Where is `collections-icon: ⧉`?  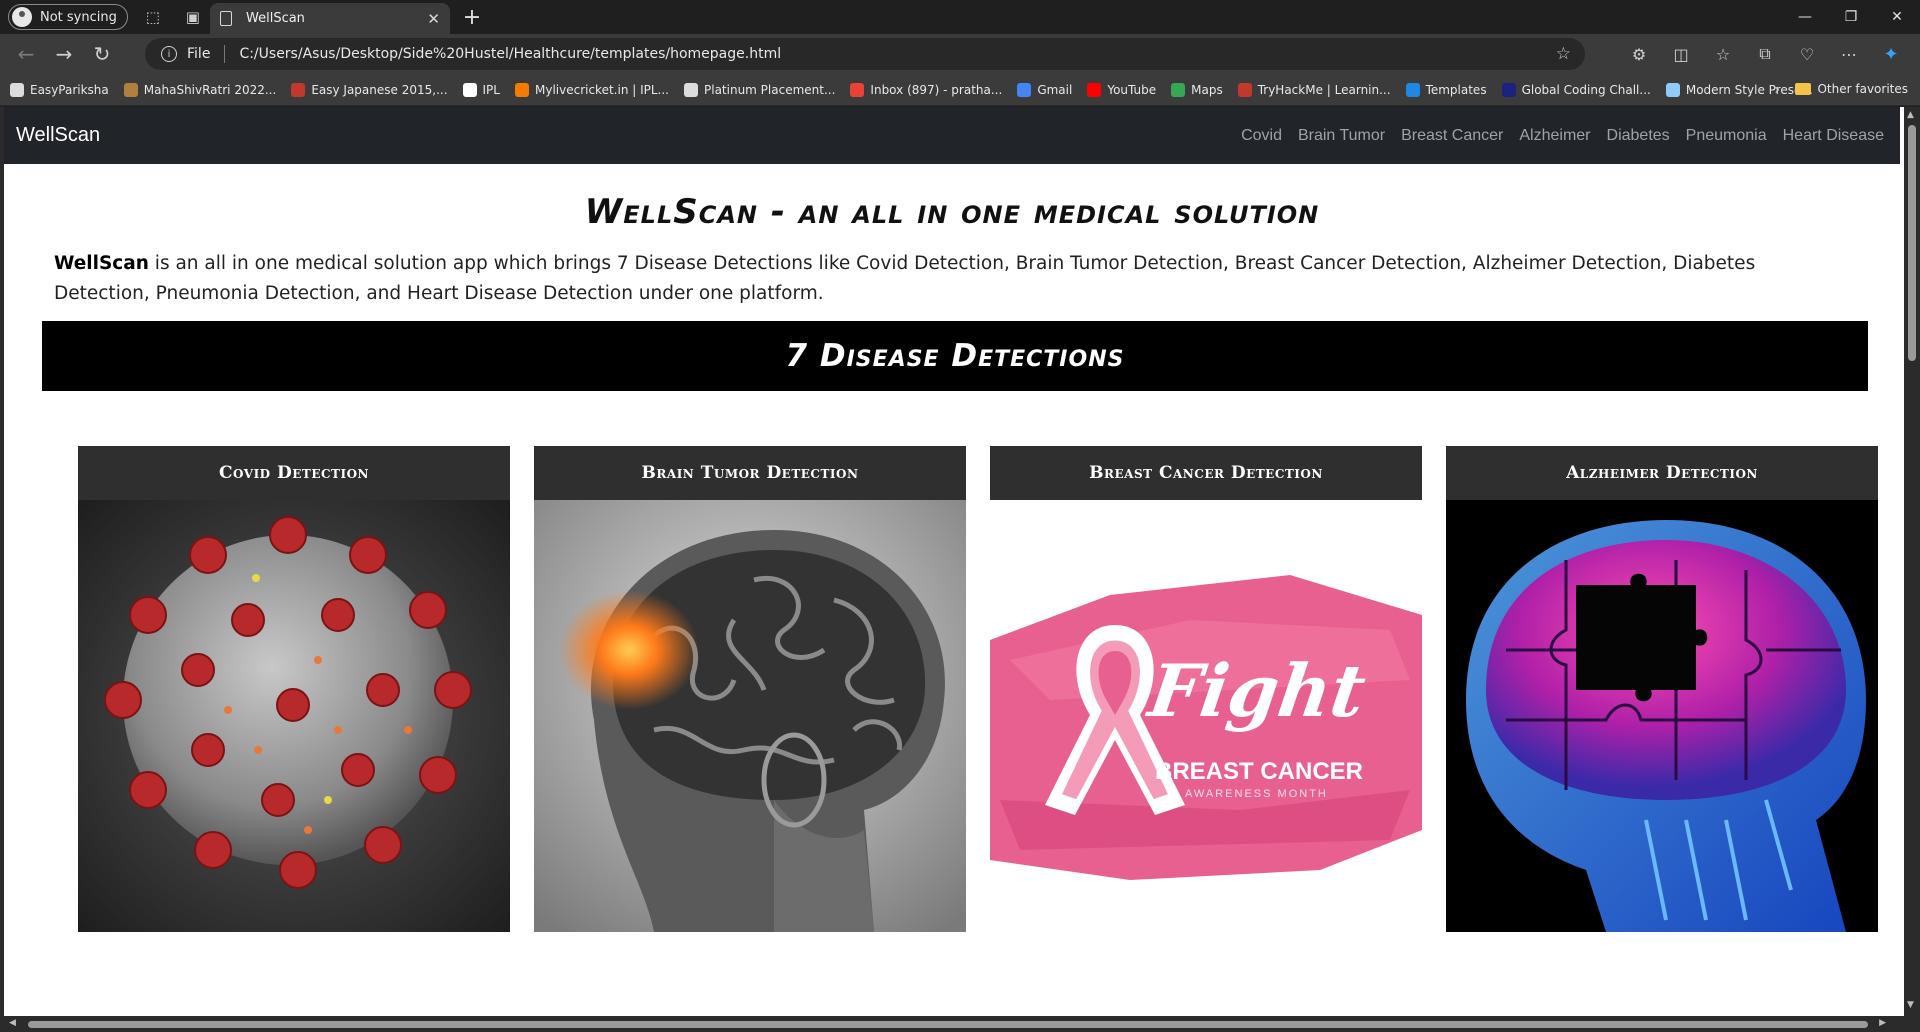 collections-icon: ⧉ is located at coordinates (1765, 54).